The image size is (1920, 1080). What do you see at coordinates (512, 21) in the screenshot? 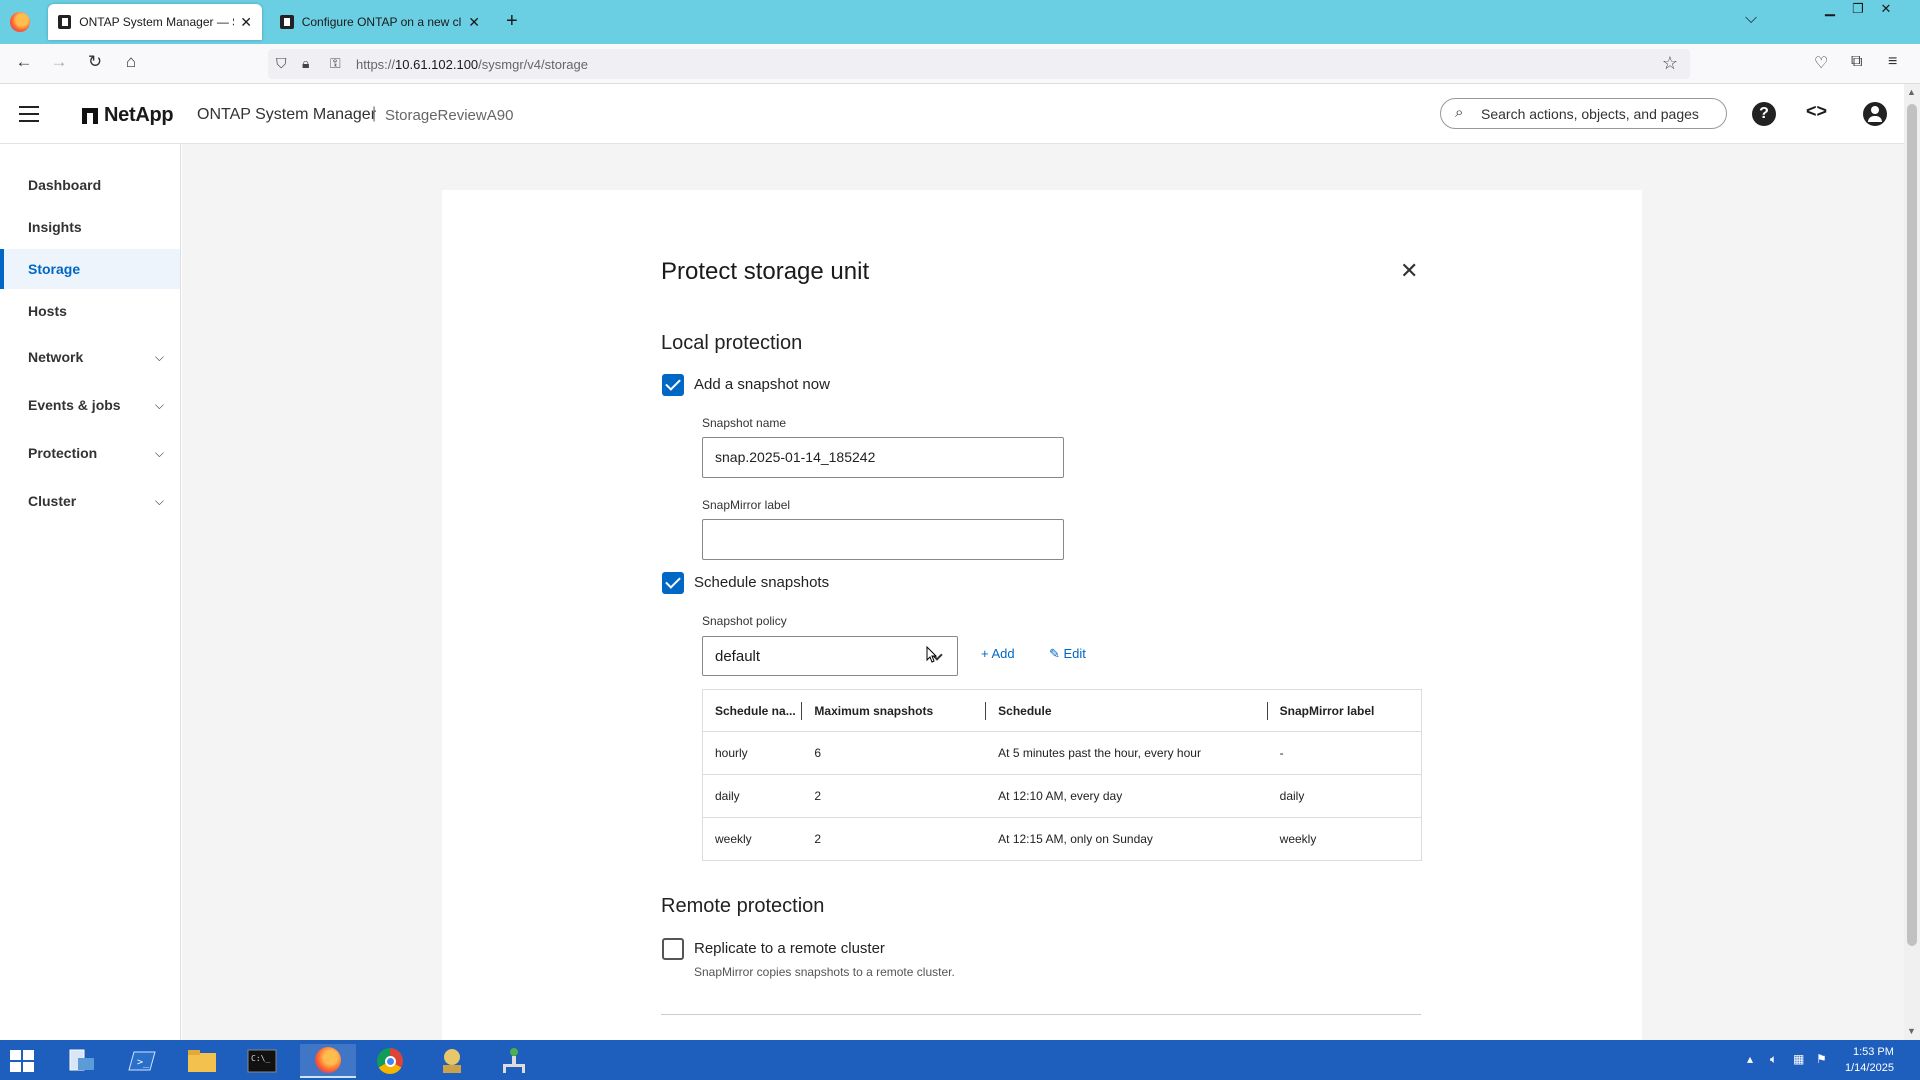
I see `new-tab-icon: +` at bounding box center [512, 21].